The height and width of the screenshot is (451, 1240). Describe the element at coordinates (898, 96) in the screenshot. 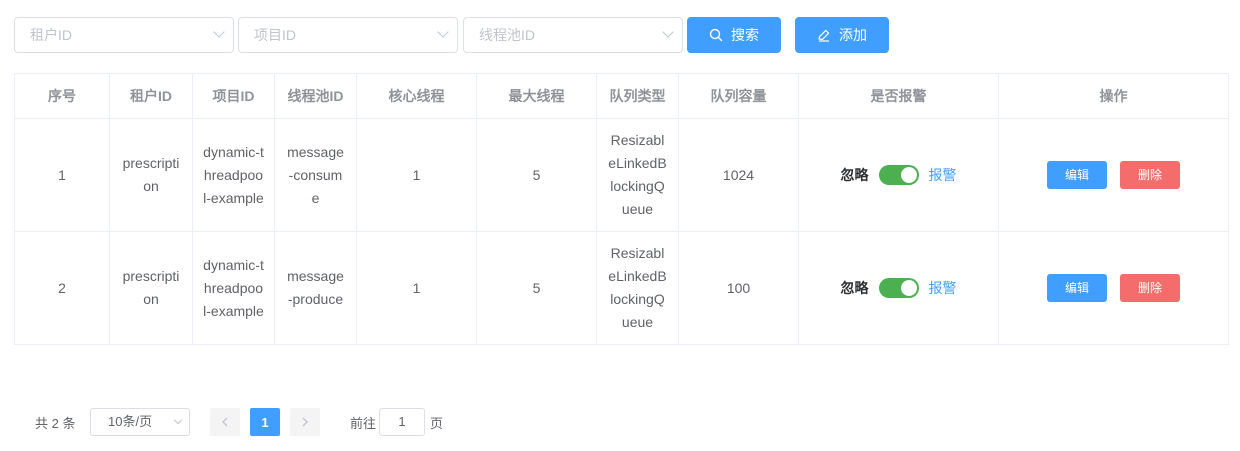

I see `header-alarm: 是否报警` at that location.